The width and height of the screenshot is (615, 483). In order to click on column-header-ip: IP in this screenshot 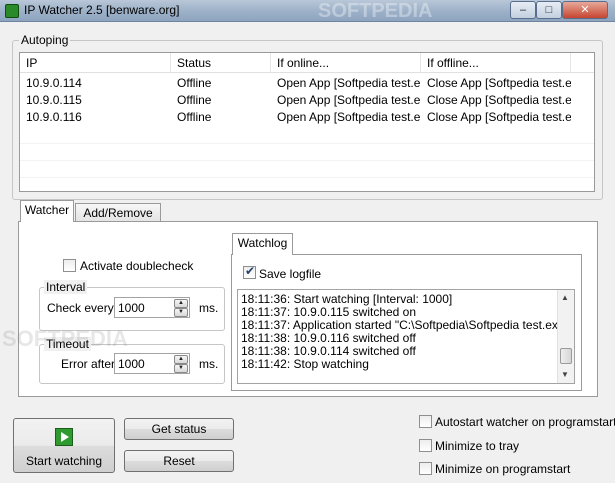, I will do `click(95, 63)`.